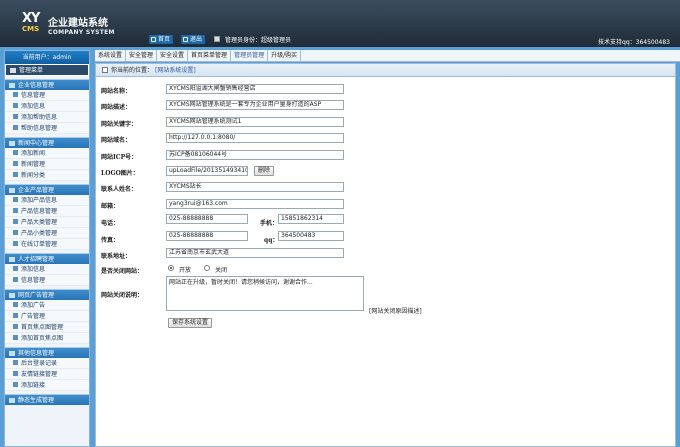 Image resolution: width=680 pixels, height=447 pixels. Describe the element at coordinates (47, 222) in the screenshot. I see `sidebar-item: 产品大类管理` at that location.